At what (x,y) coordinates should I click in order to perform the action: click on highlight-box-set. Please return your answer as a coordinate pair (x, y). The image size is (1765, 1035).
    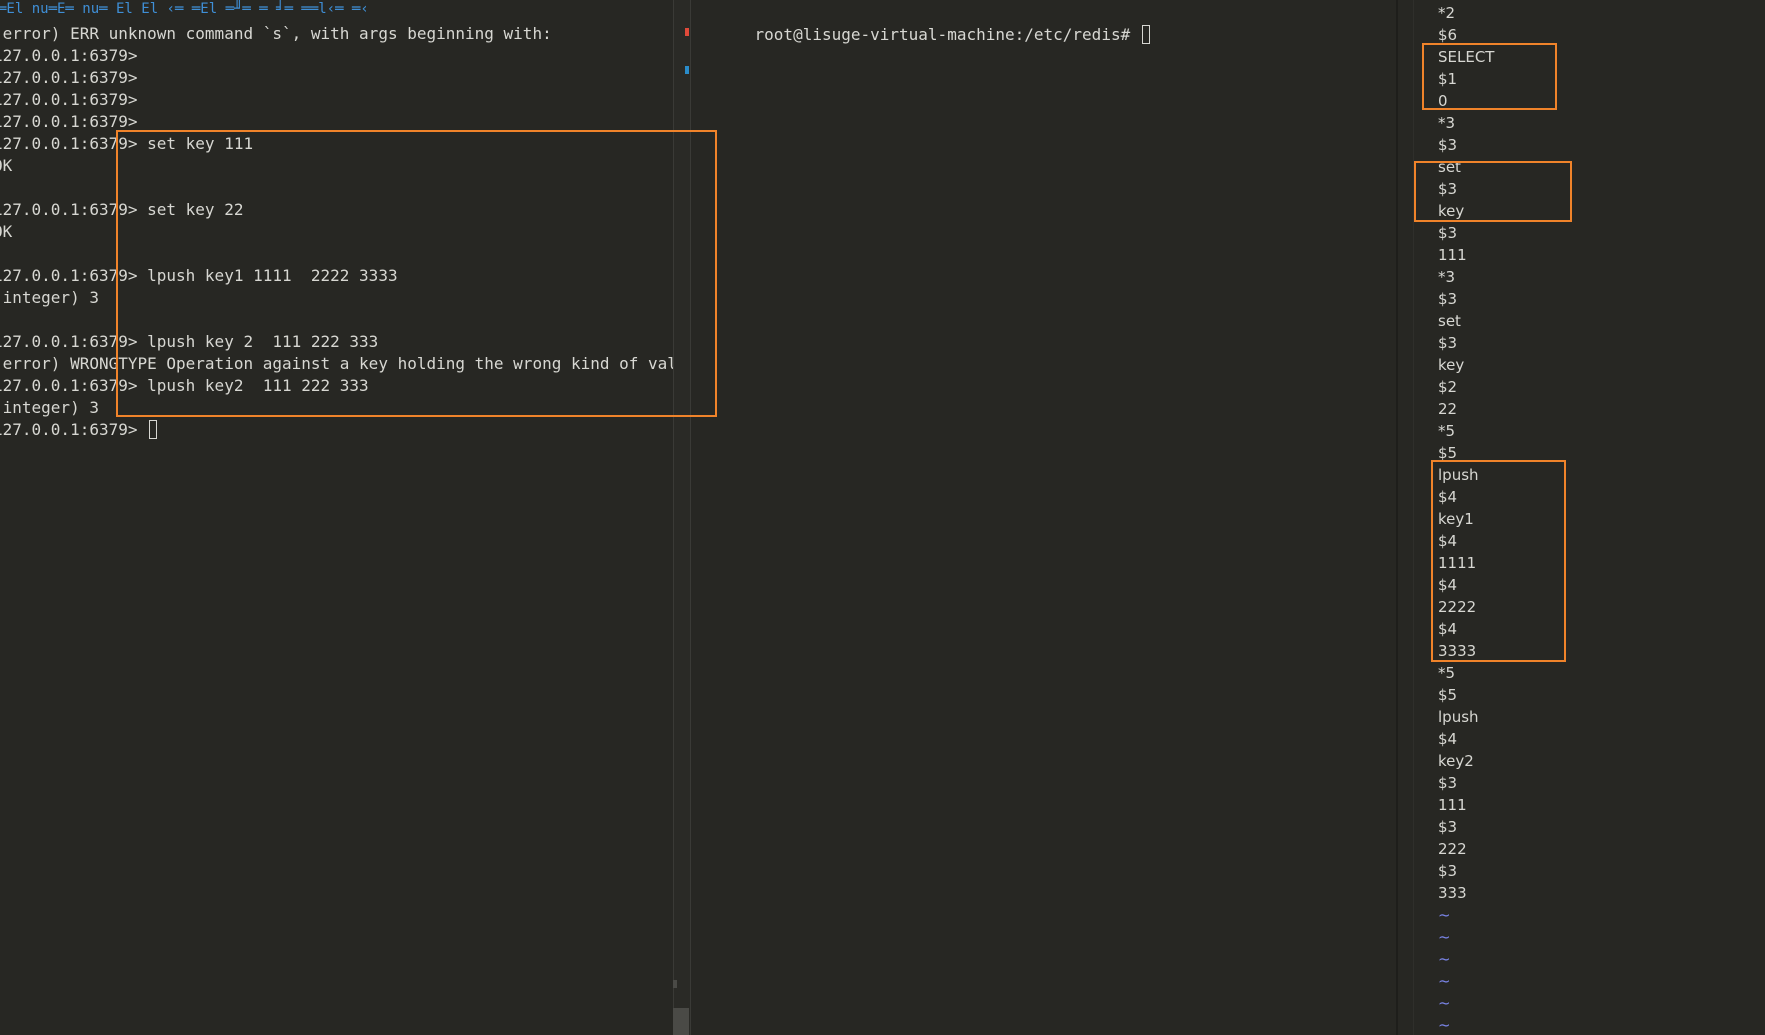
    Looking at the image, I should click on (1493, 191).